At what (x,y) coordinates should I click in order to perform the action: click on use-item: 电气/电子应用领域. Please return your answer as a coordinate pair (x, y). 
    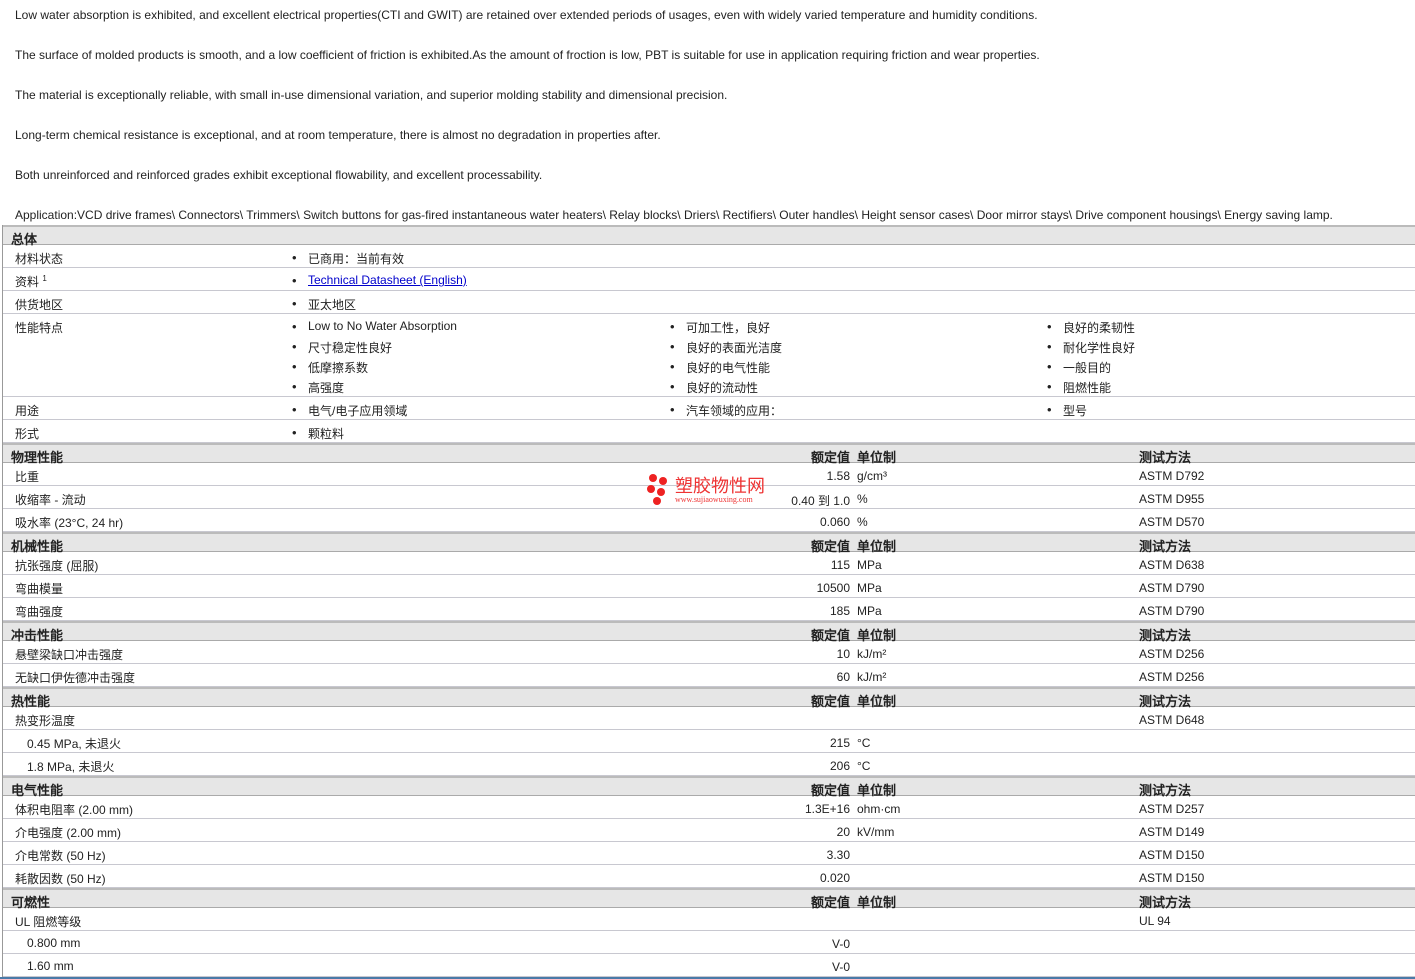
    Looking at the image, I should click on (349, 410).